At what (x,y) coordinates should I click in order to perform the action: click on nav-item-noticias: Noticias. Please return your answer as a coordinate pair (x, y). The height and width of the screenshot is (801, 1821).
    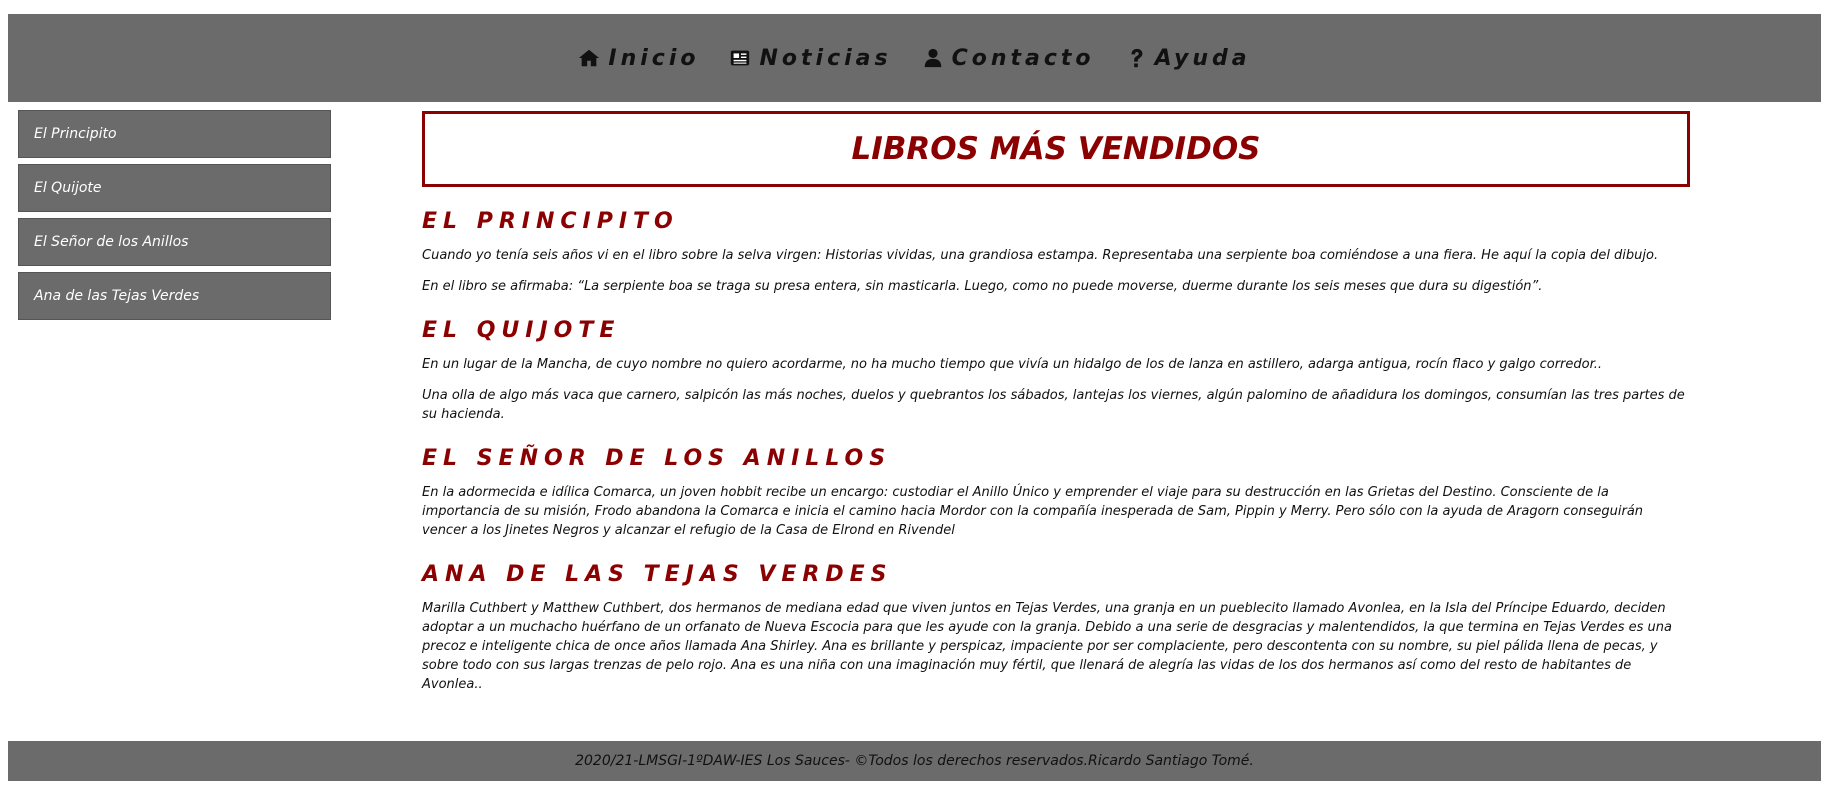
    Looking at the image, I should click on (810, 58).